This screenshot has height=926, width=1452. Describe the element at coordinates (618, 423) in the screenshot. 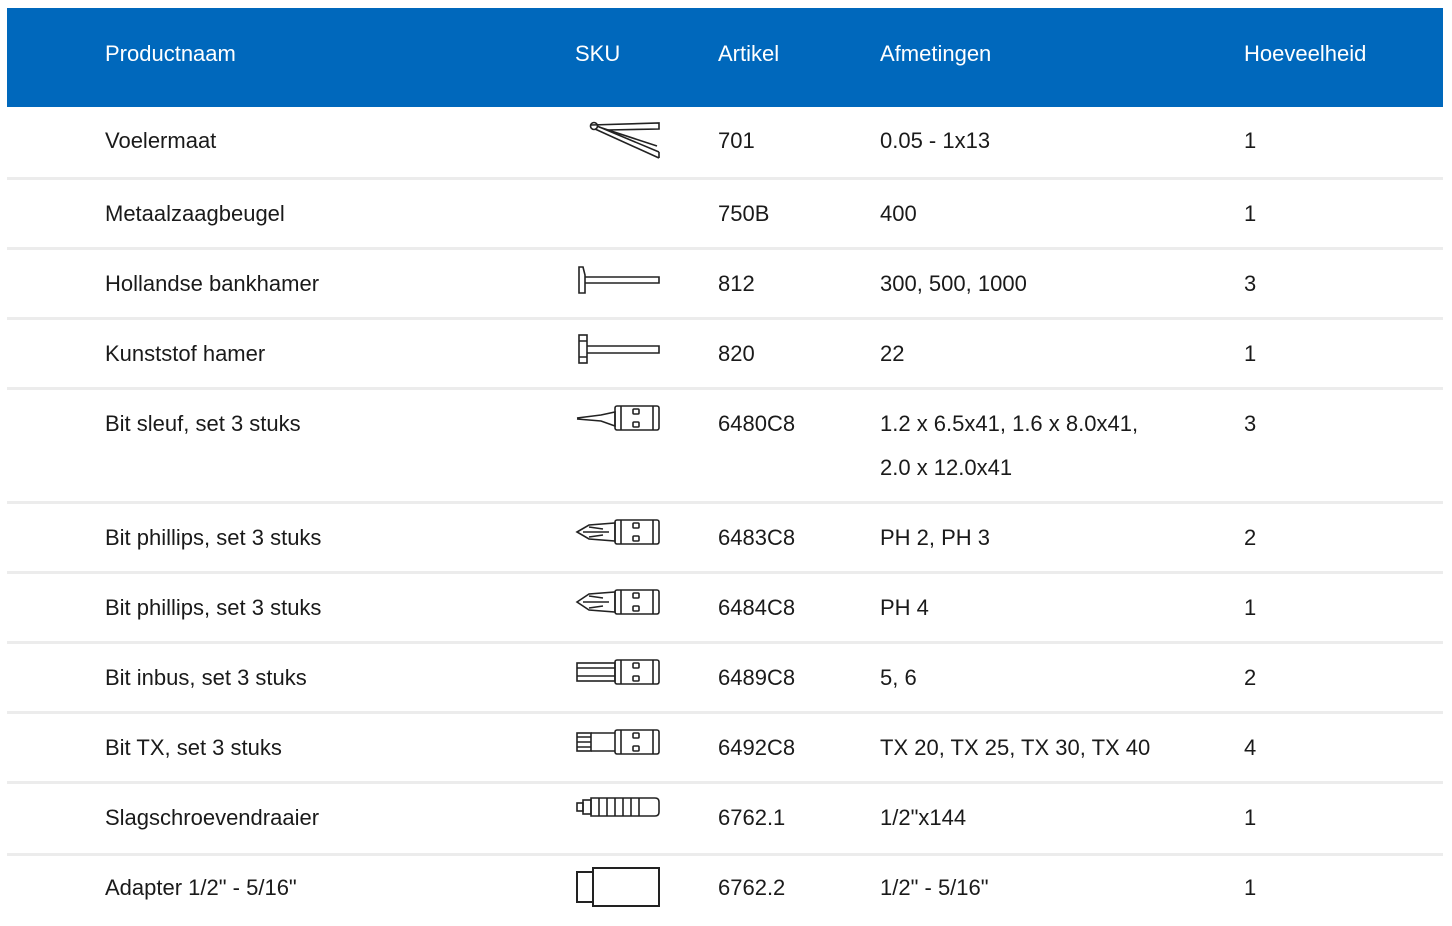

I see `slotted-bit-icon` at that location.